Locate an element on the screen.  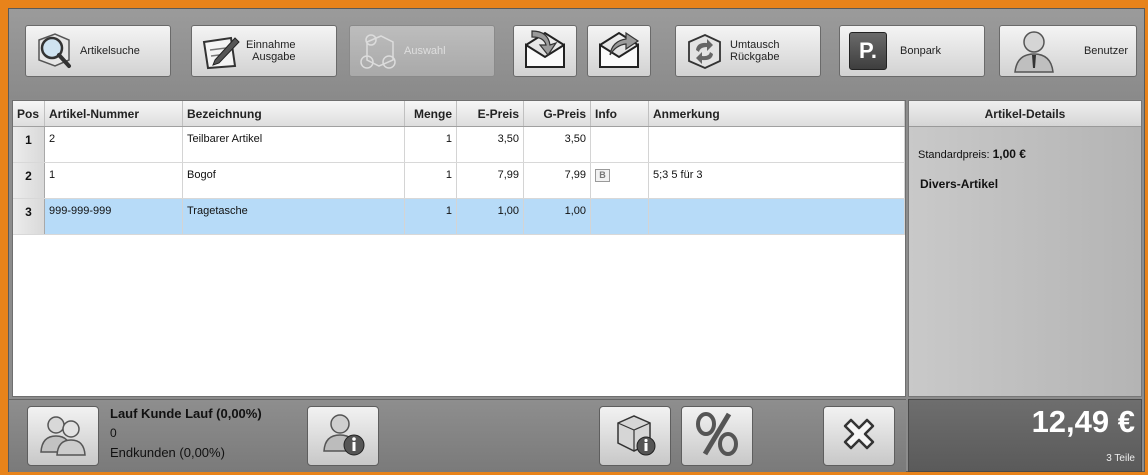
customer-name: Lauf Kunde Lauf (0,00%) is located at coordinates (186, 413).